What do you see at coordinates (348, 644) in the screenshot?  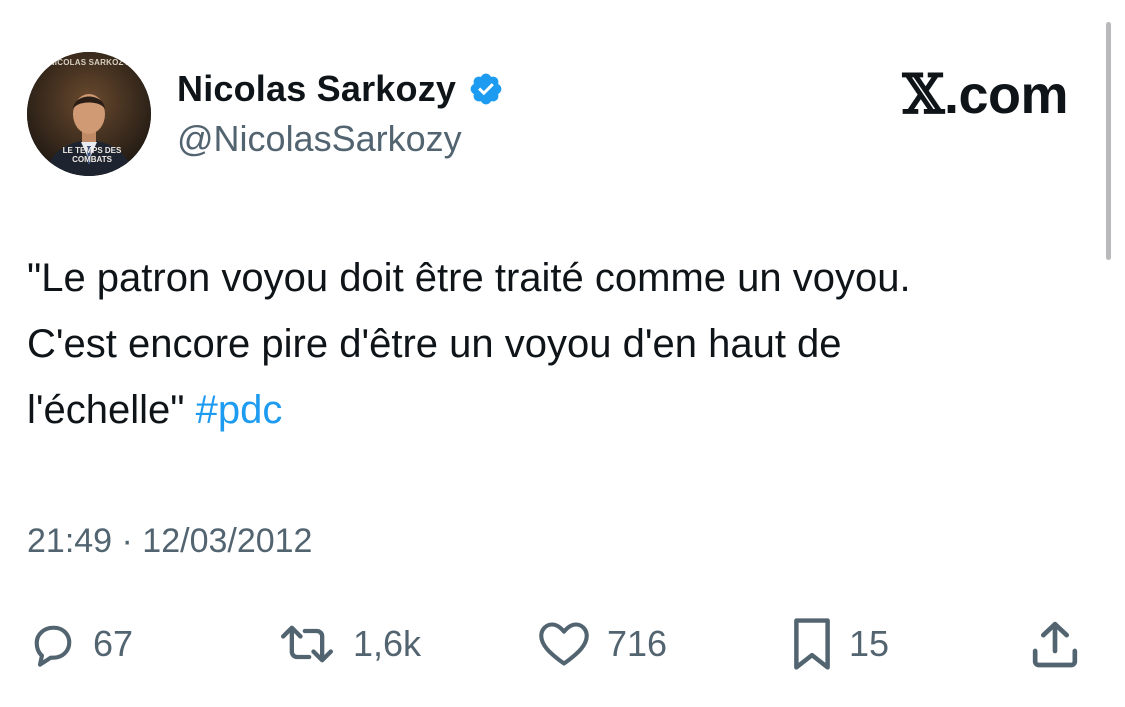 I see `retweet-button: 1,6k` at bounding box center [348, 644].